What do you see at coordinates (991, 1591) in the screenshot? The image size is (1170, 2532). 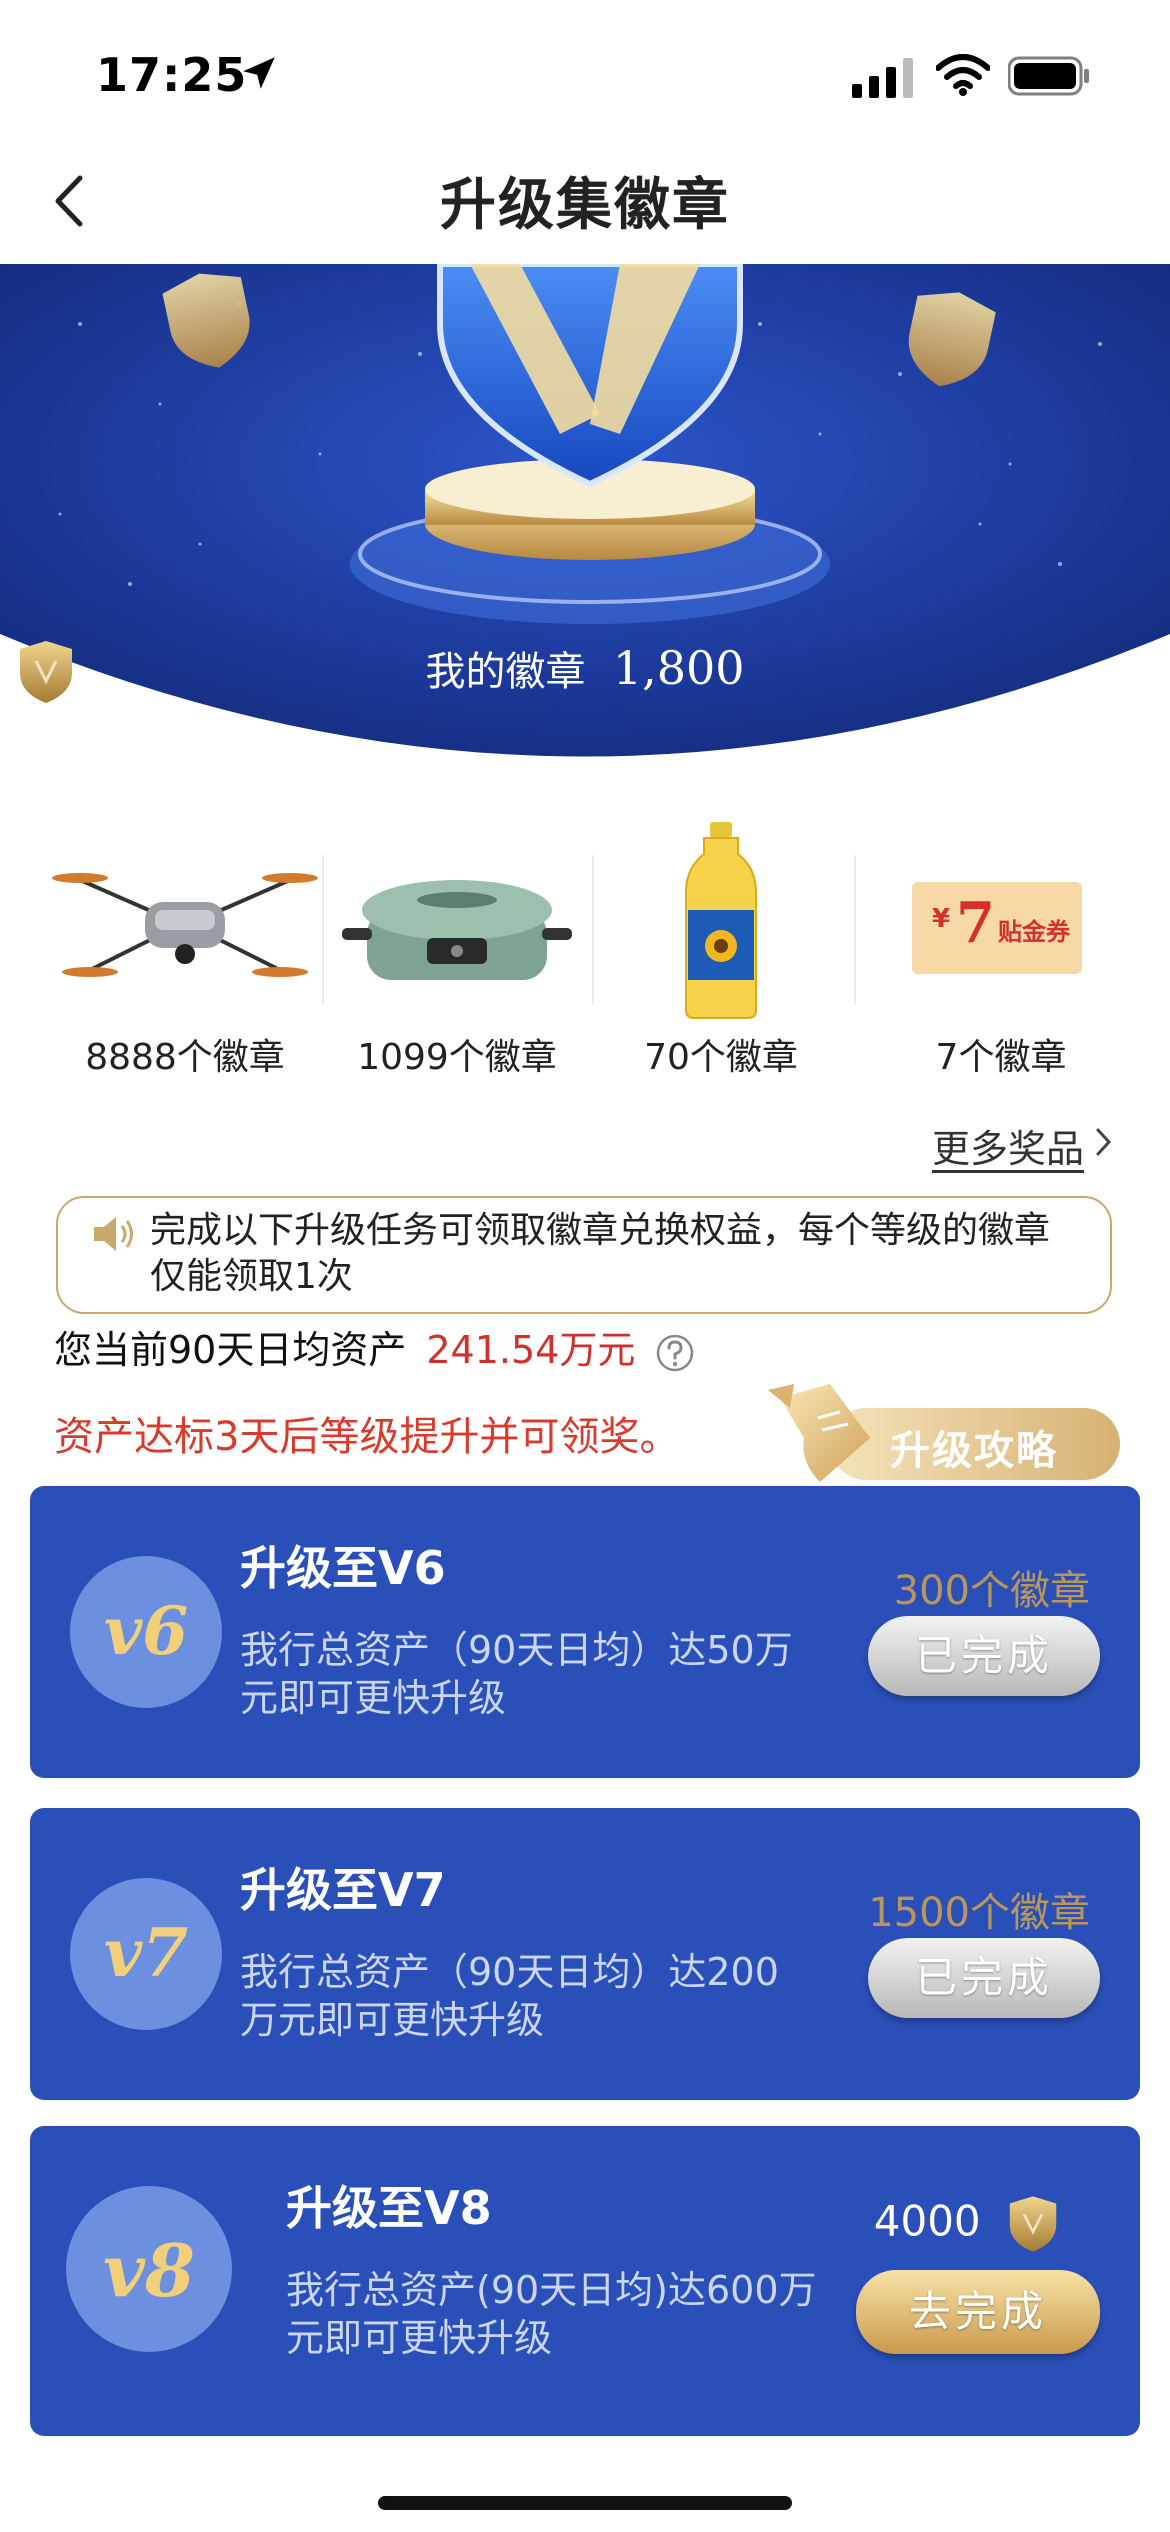 I see `level-reward: 300个徽章` at bounding box center [991, 1591].